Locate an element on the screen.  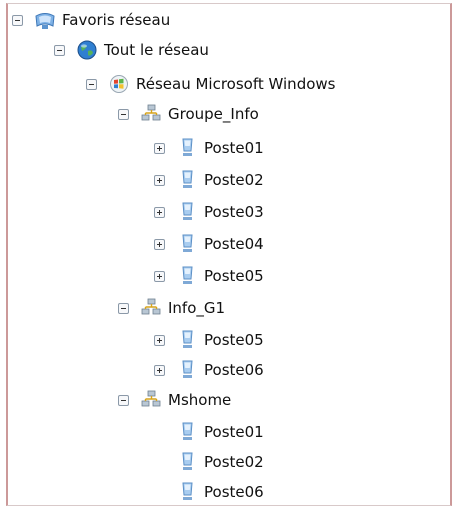
tree-node-tout-le-reseau: Tout le réseau is located at coordinates (131, 50).